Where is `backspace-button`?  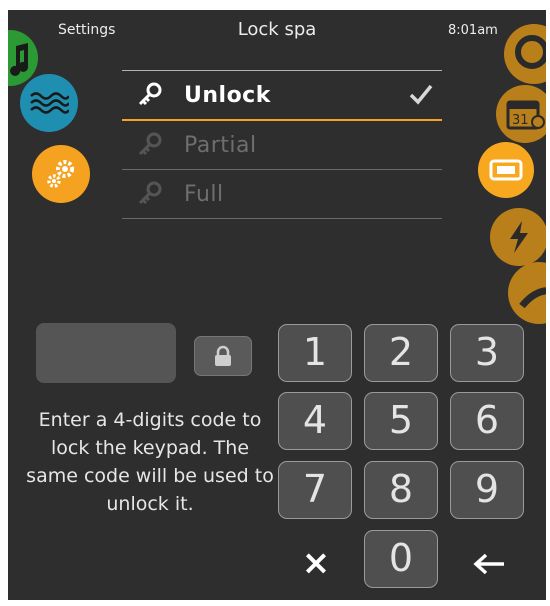
backspace-button is located at coordinates (489, 564).